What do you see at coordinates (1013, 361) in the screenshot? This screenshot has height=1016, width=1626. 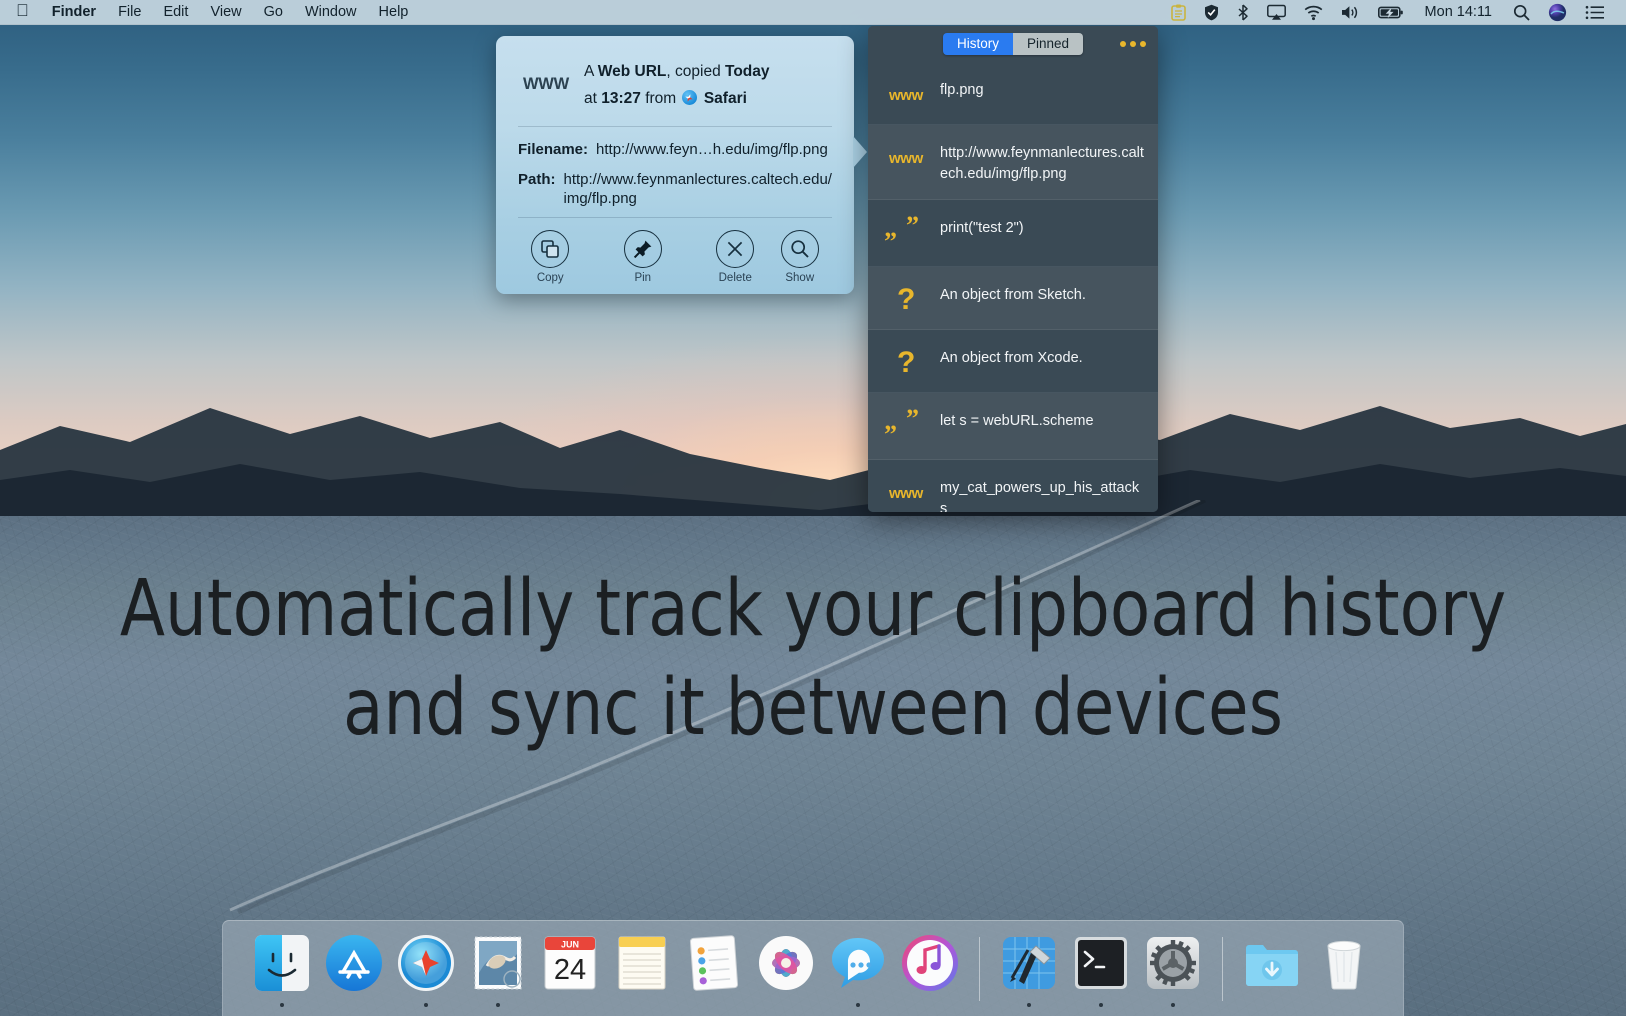 I see `list-item: ? An object from Xcode.` at bounding box center [1013, 361].